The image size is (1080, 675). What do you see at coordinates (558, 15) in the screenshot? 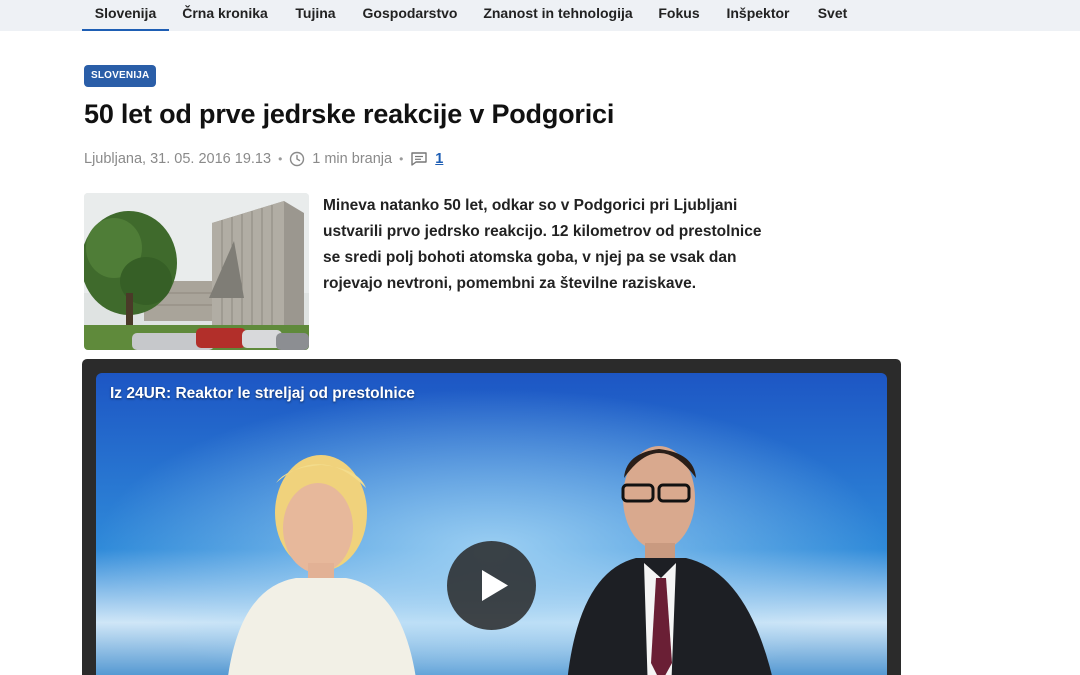
I see `nav-item-znanost-in-tehnologija: Znanost in tehnologija` at bounding box center [558, 15].